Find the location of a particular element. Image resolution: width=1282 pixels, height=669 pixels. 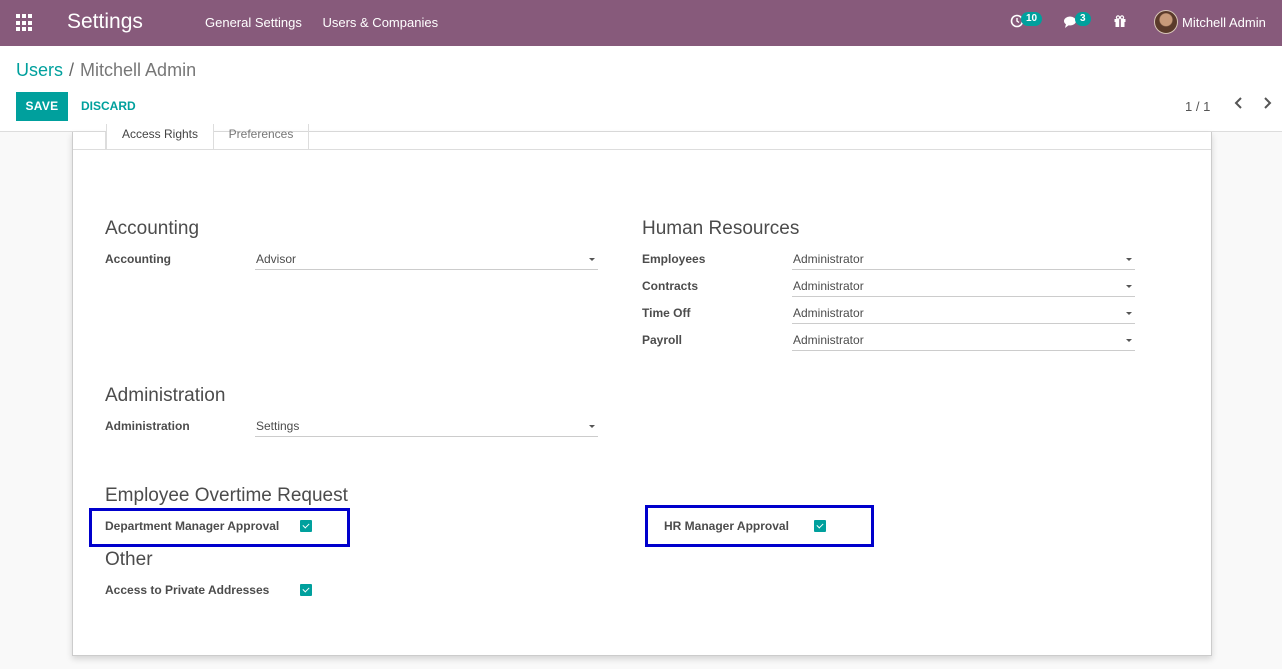

select-employees: Administrator is located at coordinates (963, 261).